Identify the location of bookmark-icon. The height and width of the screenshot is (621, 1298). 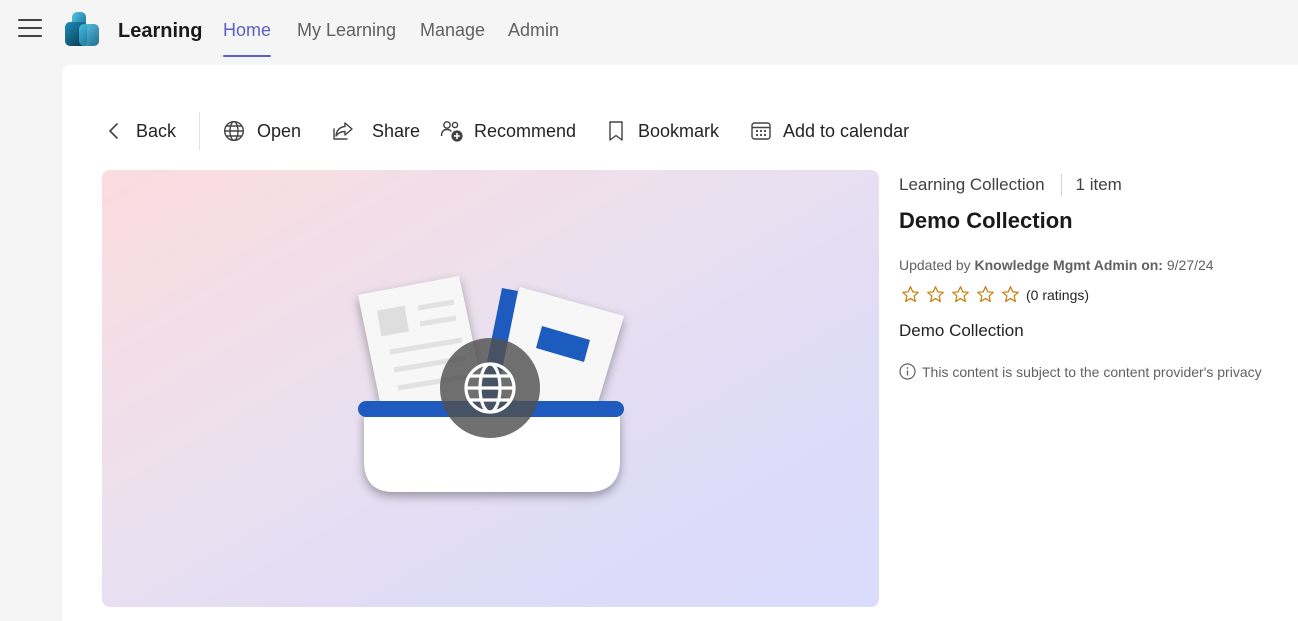
(616, 131).